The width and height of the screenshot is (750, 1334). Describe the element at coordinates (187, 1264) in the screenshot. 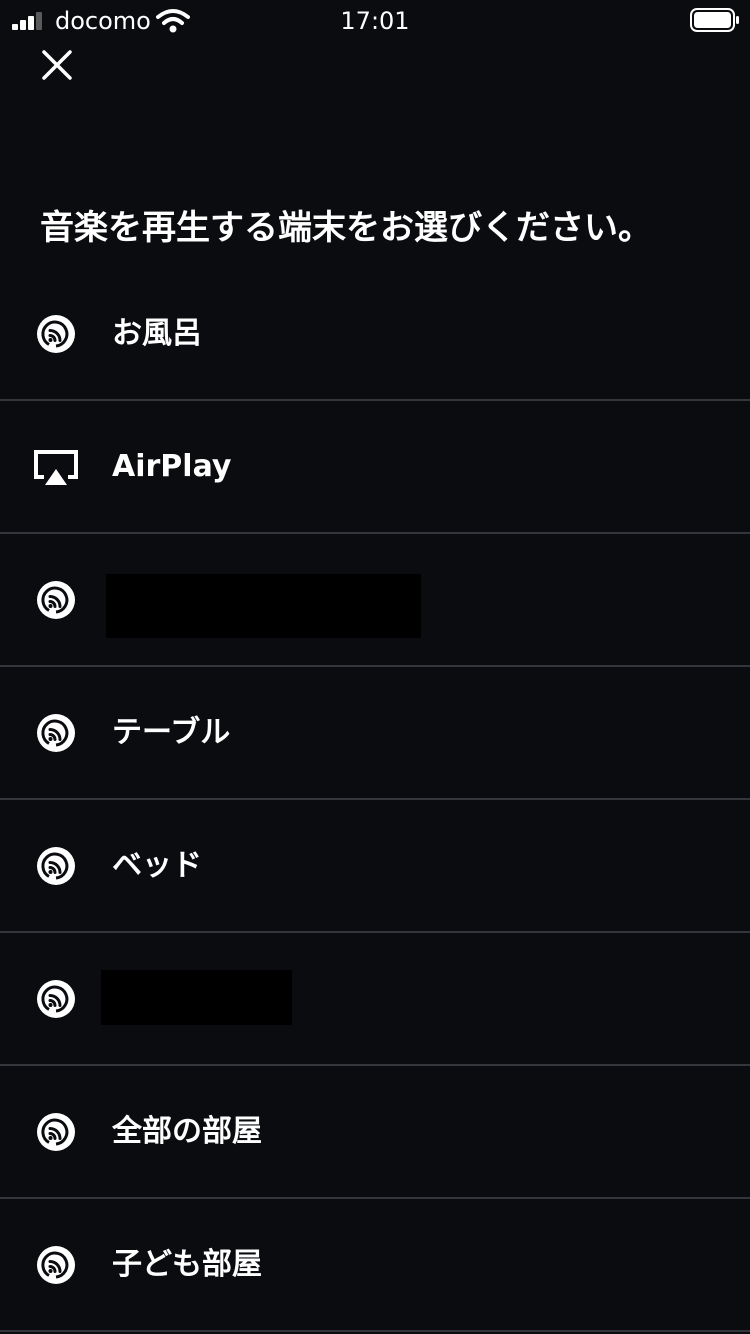

I see `device-label: 子ども部屋` at that location.